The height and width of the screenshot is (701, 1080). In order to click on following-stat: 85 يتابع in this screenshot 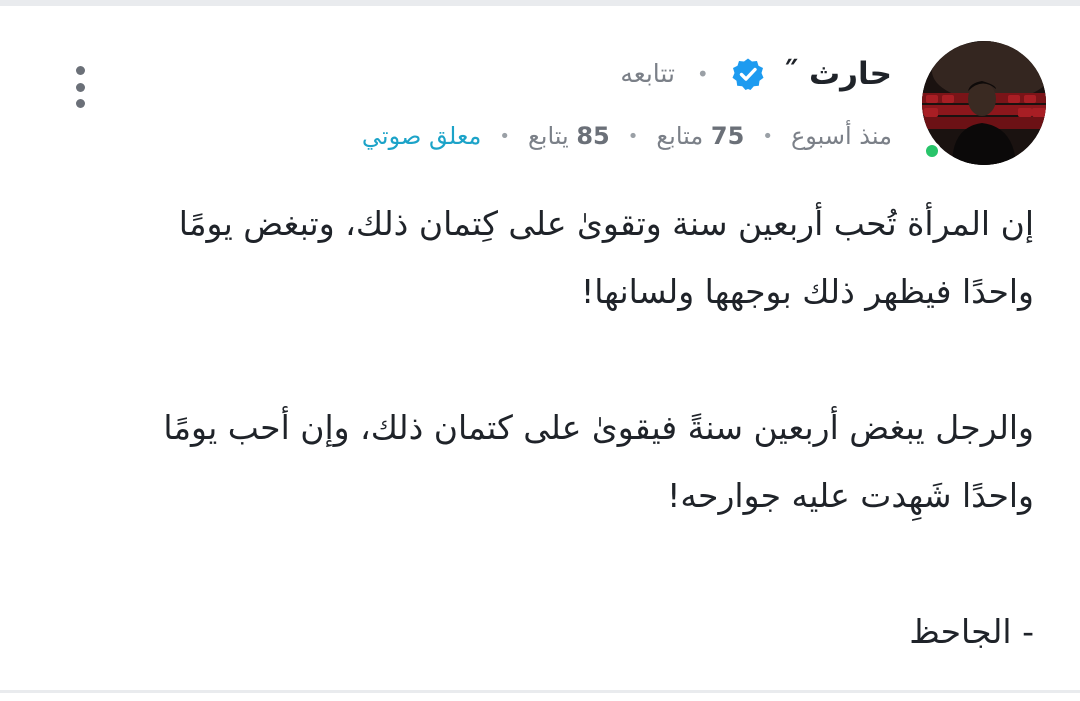, I will do `click(569, 136)`.